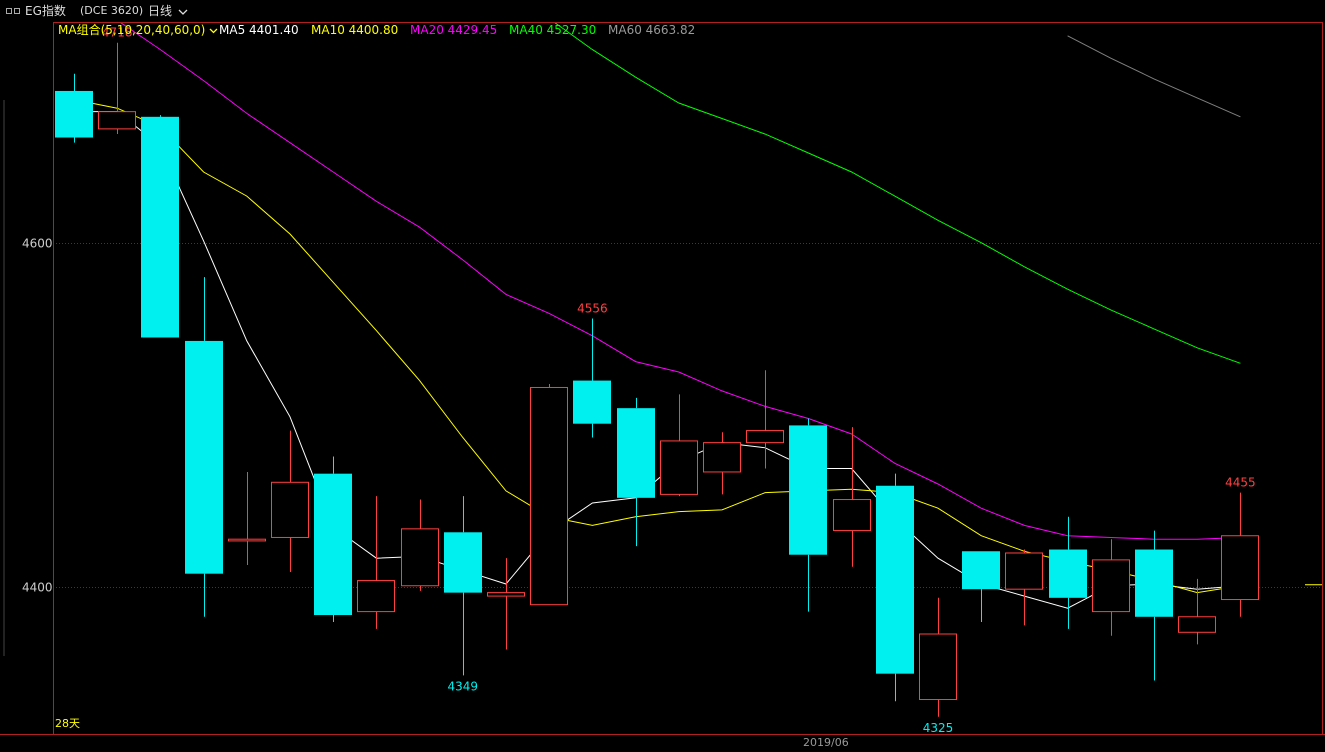 Image resolution: width=1325 pixels, height=752 pixels. I want to click on ma-group-label: MA组合(5,10,20,40,60,0), so click(132, 30).